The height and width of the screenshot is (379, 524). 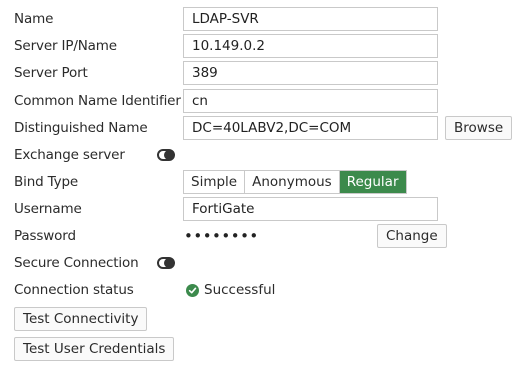 I want to click on connection-status-value: Successful, so click(x=230, y=290).